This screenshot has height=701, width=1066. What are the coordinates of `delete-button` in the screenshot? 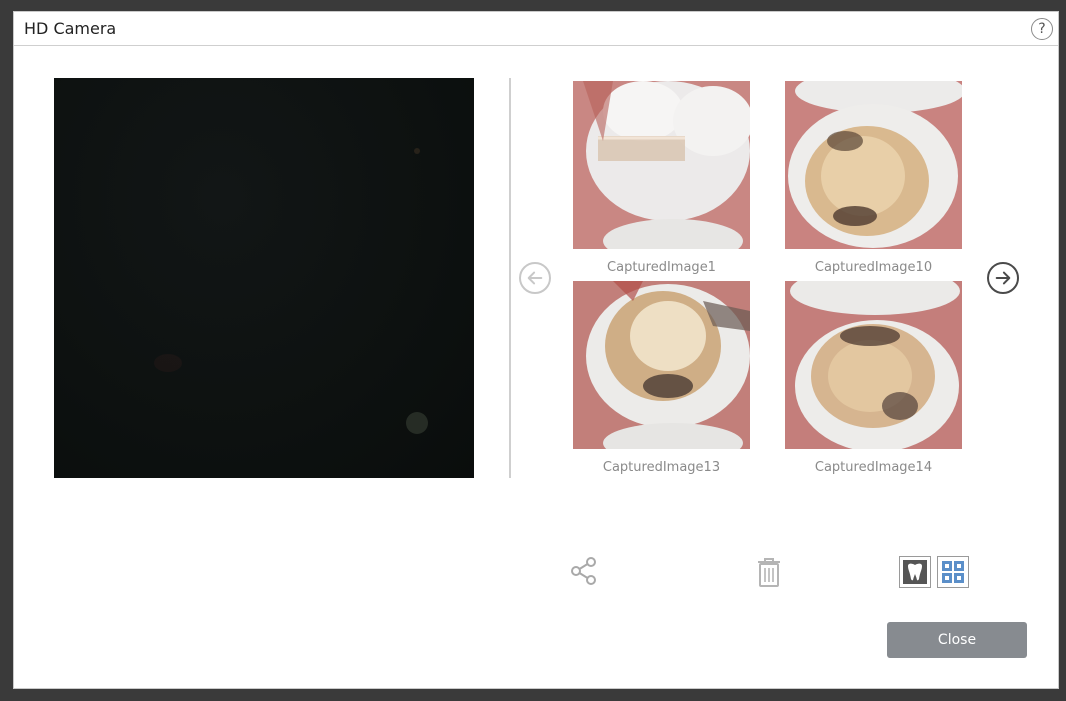 It's located at (769, 572).